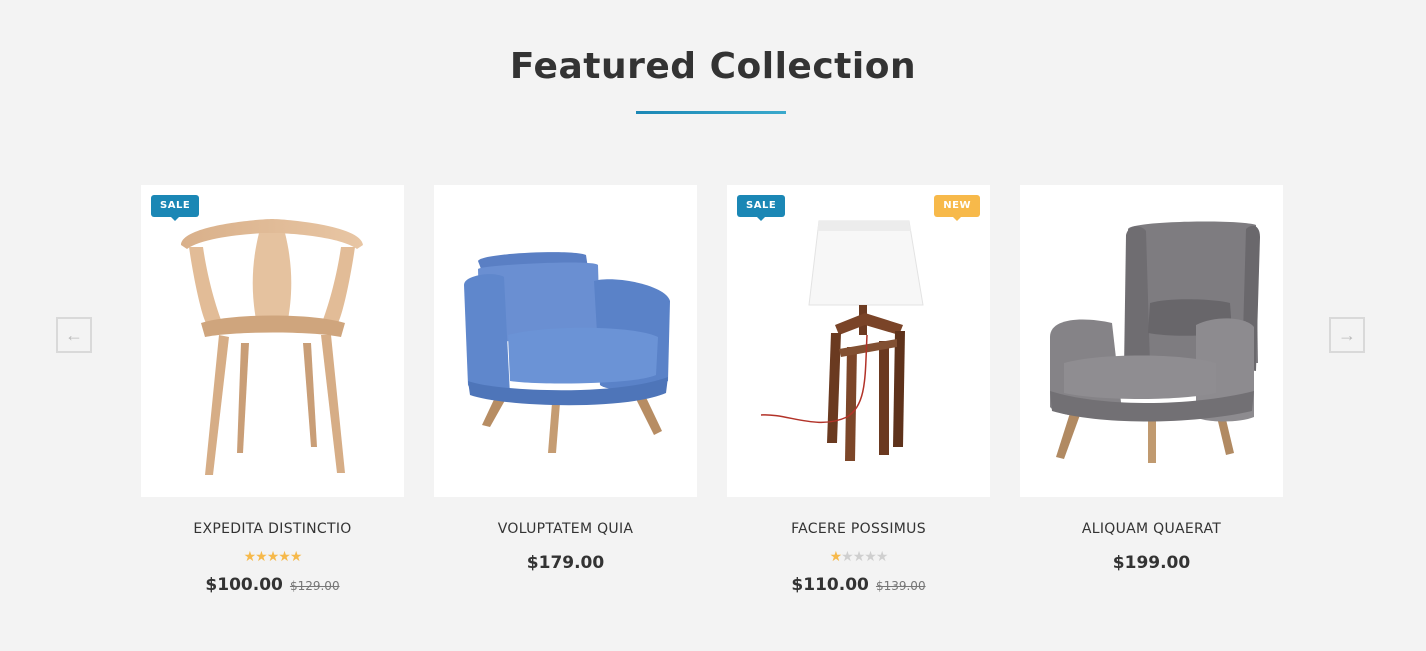  I want to click on arrow-right-icon: →, so click(1347, 335).